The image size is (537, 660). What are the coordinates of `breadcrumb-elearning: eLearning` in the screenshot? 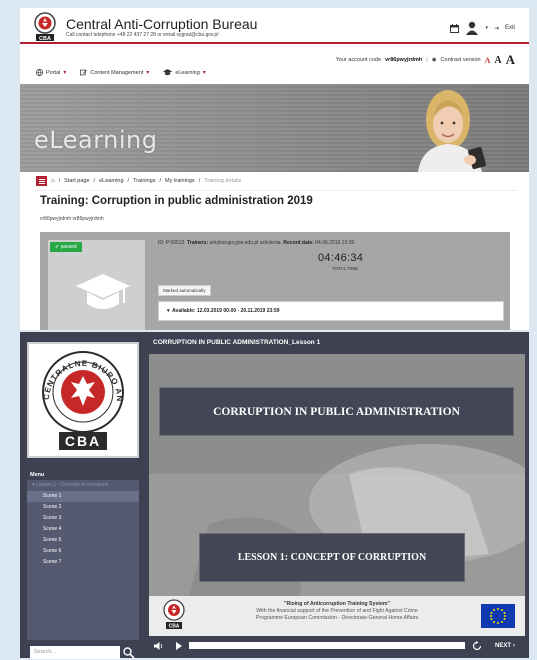 It's located at (111, 181).